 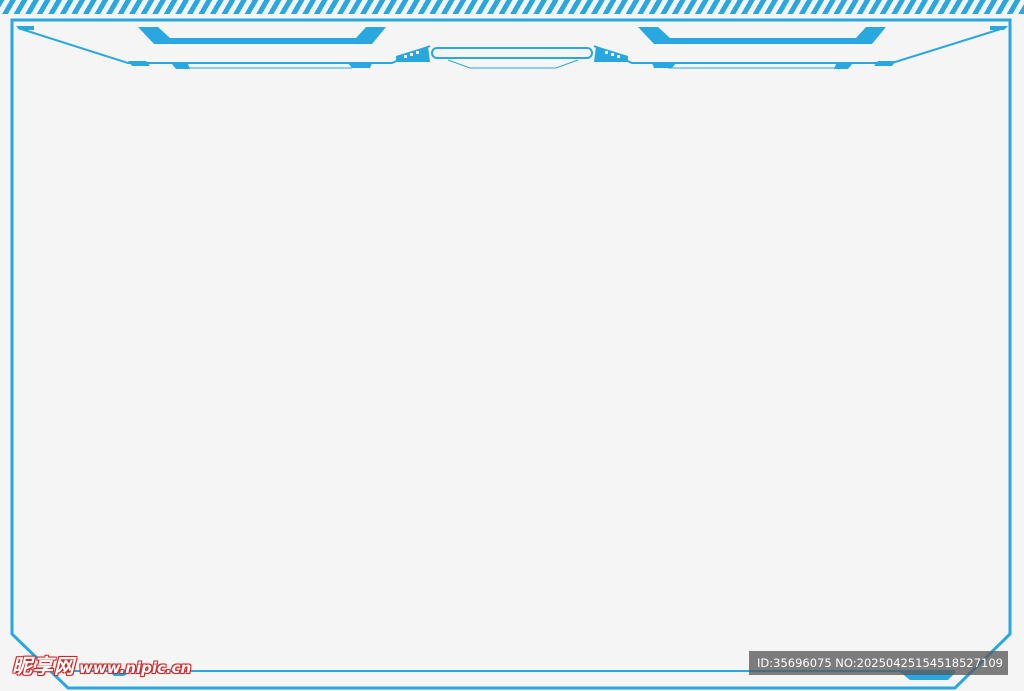 What do you see at coordinates (135, 668) in the screenshot?
I see `watermark-logo-url: www.nipic.cn` at bounding box center [135, 668].